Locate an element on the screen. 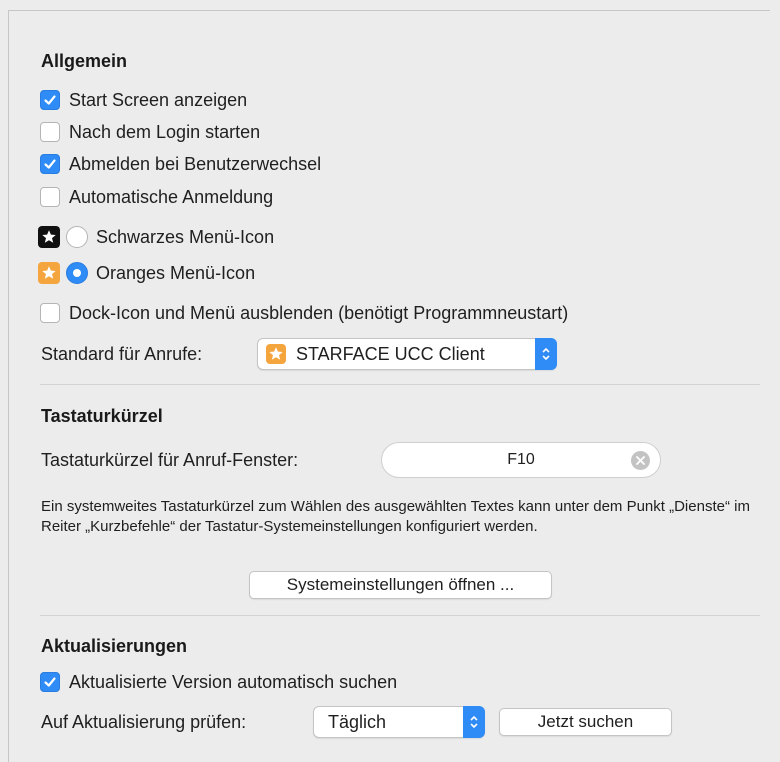 This screenshot has height=762, width=780. section-title-updates: Aktualisierungen is located at coordinates (114, 646).